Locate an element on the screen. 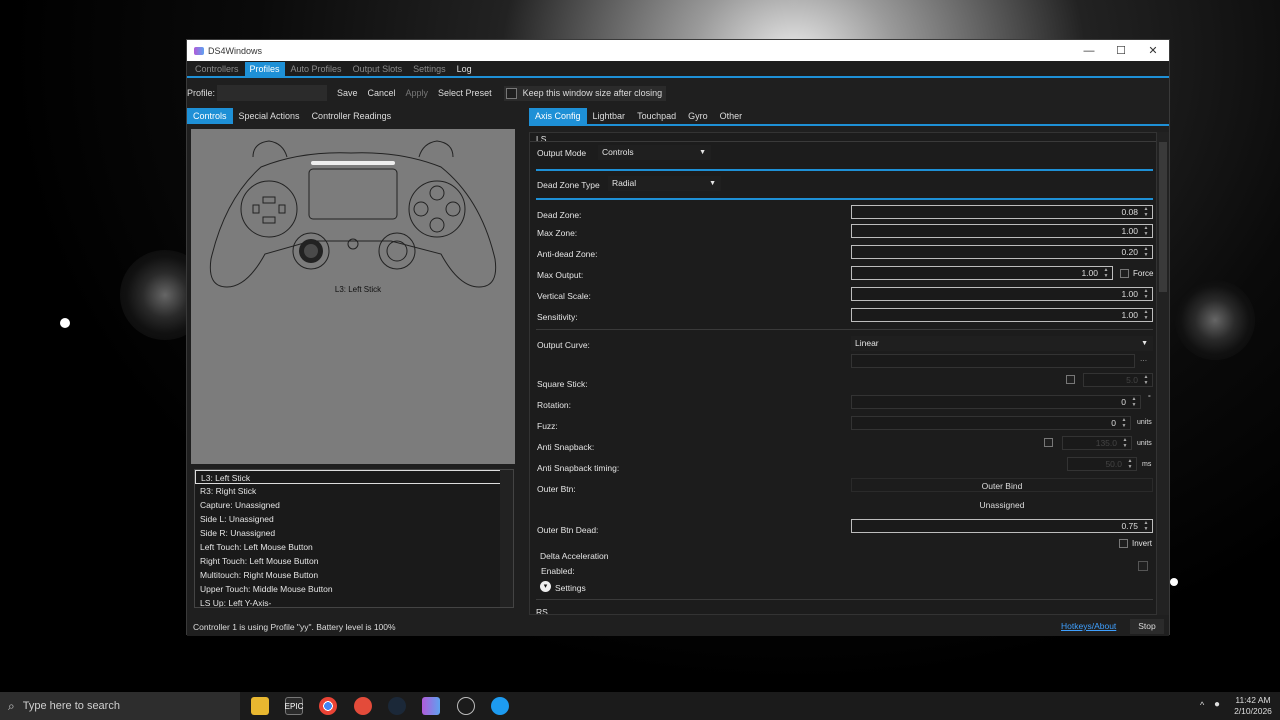 This screenshot has height=720, width=1280. epic-games-icon: EPIC is located at coordinates (294, 706).